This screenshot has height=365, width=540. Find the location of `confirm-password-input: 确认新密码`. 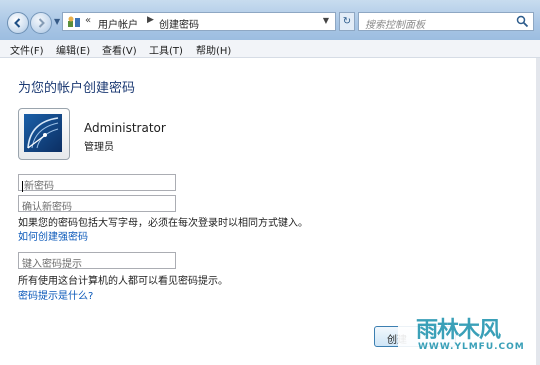

confirm-password-input: 确认新密码 is located at coordinates (97, 204).